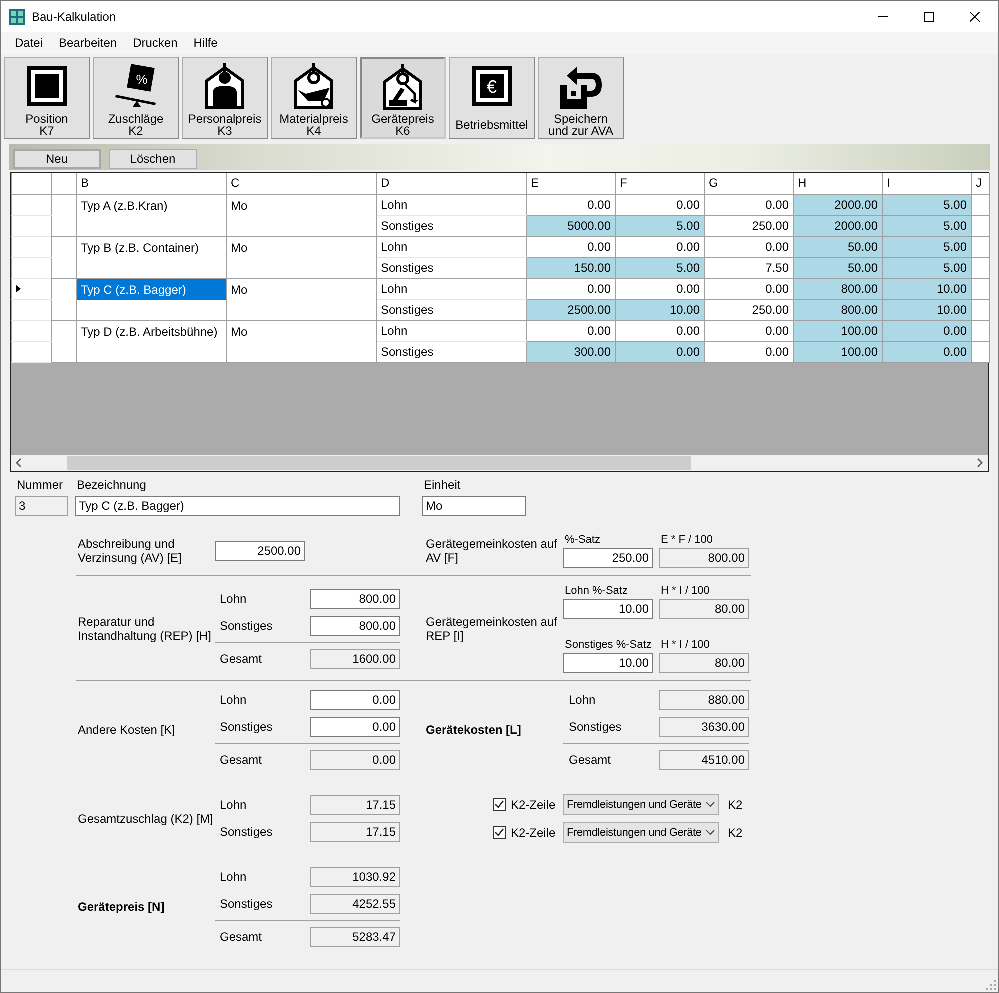  Describe the element at coordinates (704, 727) in the screenshot. I see `readonly-field: 3630.00` at that location.